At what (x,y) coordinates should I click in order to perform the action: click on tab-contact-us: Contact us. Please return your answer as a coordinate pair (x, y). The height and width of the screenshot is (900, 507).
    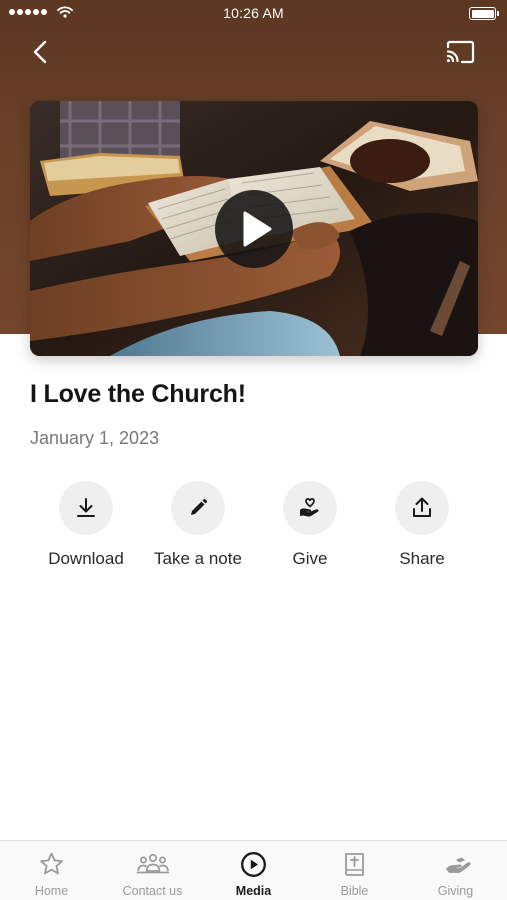
    Looking at the image, I should click on (152, 870).